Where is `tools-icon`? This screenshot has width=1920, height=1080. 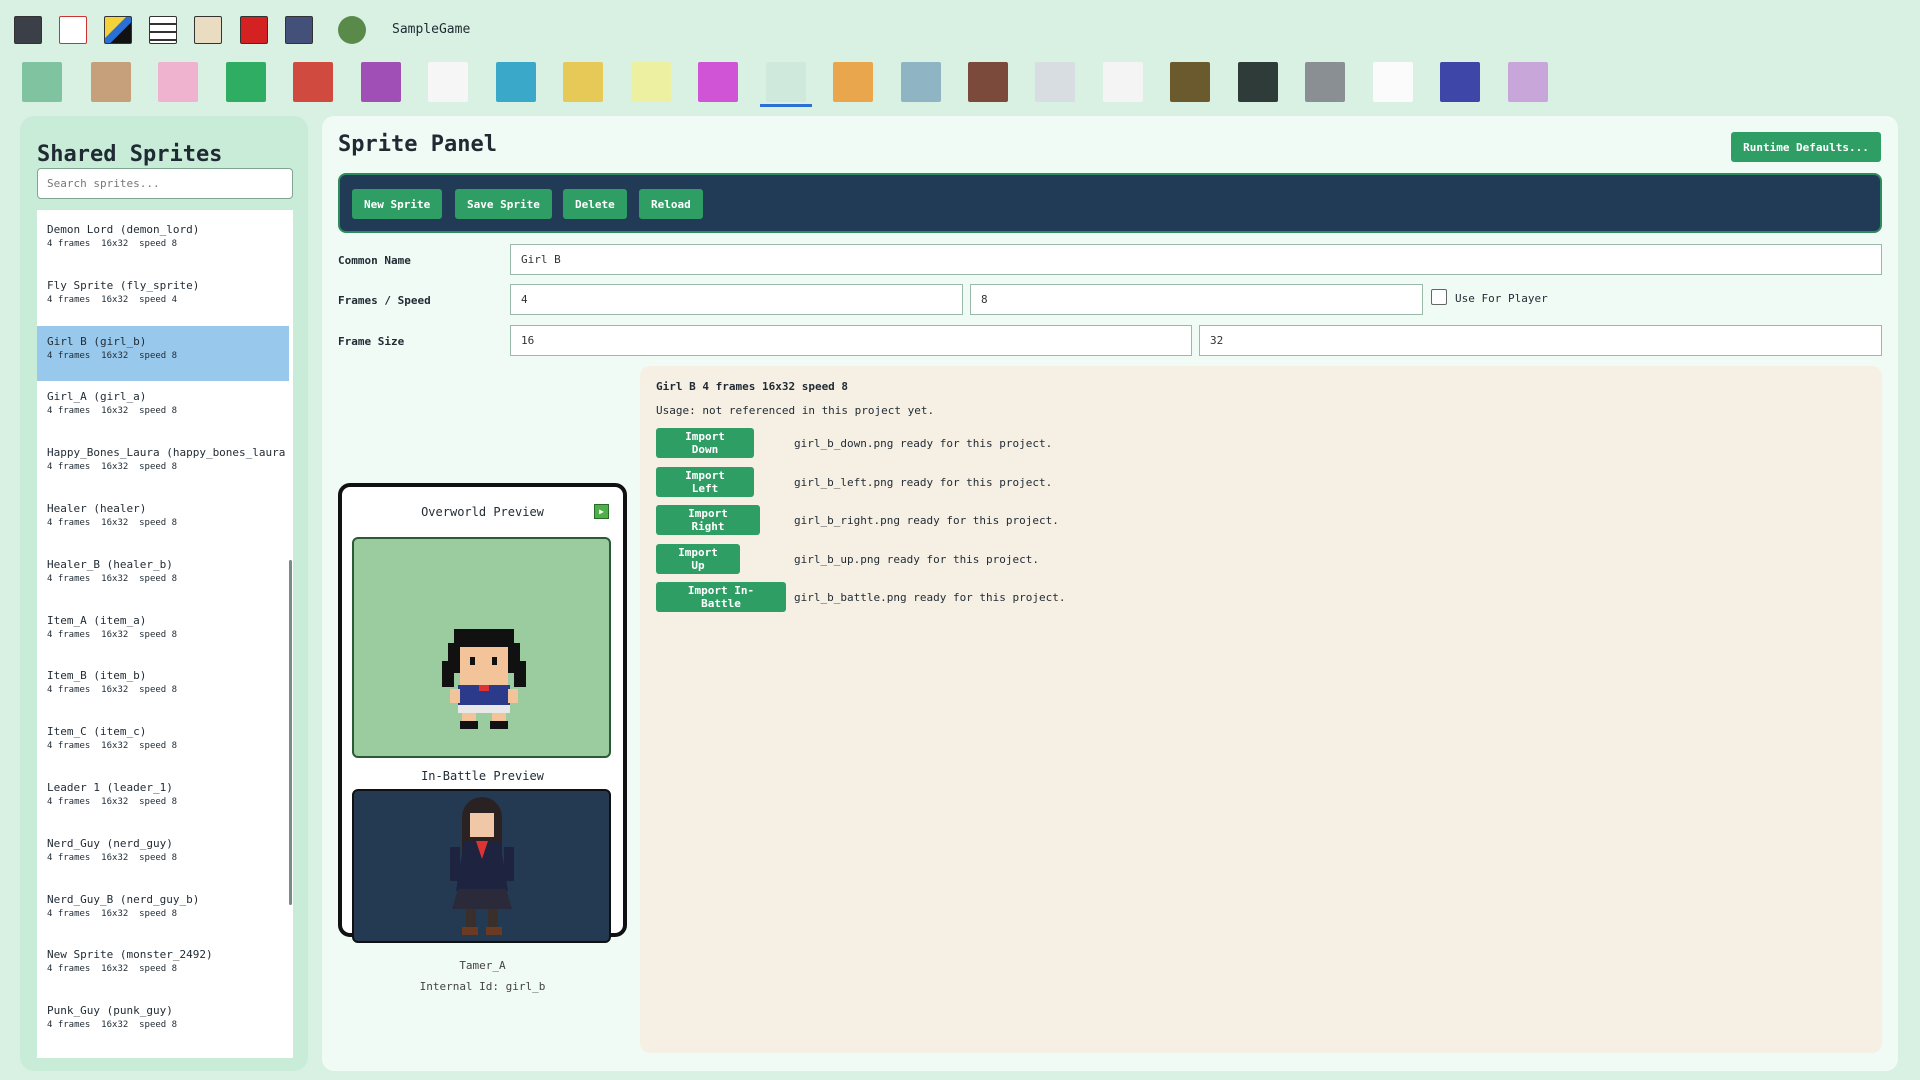 tools-icon is located at coordinates (853, 82).